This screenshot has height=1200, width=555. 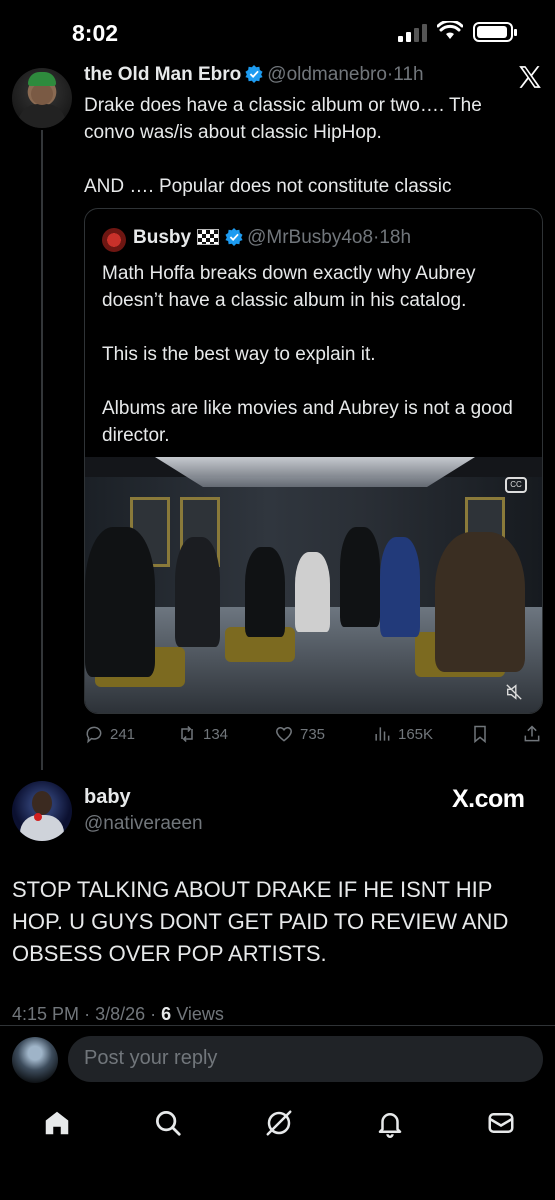 I want to click on home-icon, so click(x=57, y=1123).